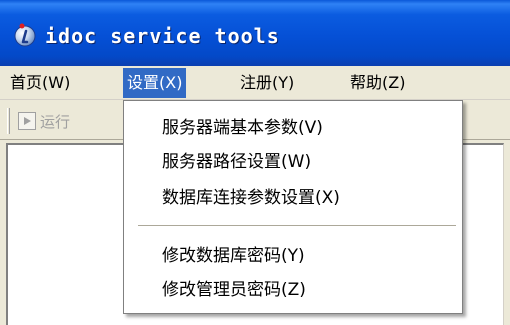  What do you see at coordinates (27, 121) in the screenshot?
I see `run-icon` at bounding box center [27, 121].